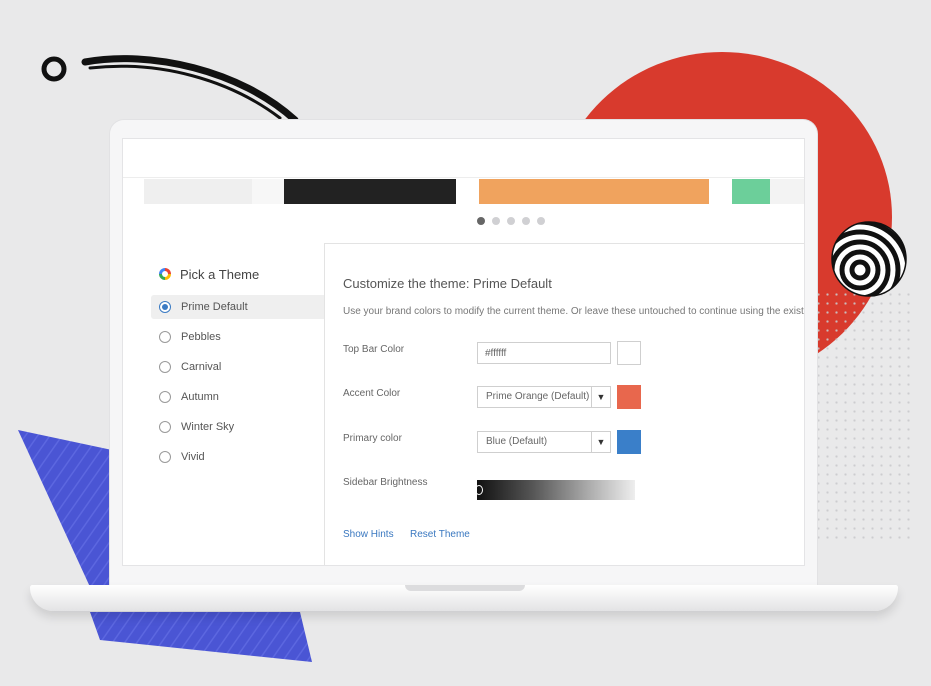 This screenshot has width=931, height=686. What do you see at coordinates (208, 427) in the screenshot?
I see `theme-option-label: Winter Sky` at bounding box center [208, 427].